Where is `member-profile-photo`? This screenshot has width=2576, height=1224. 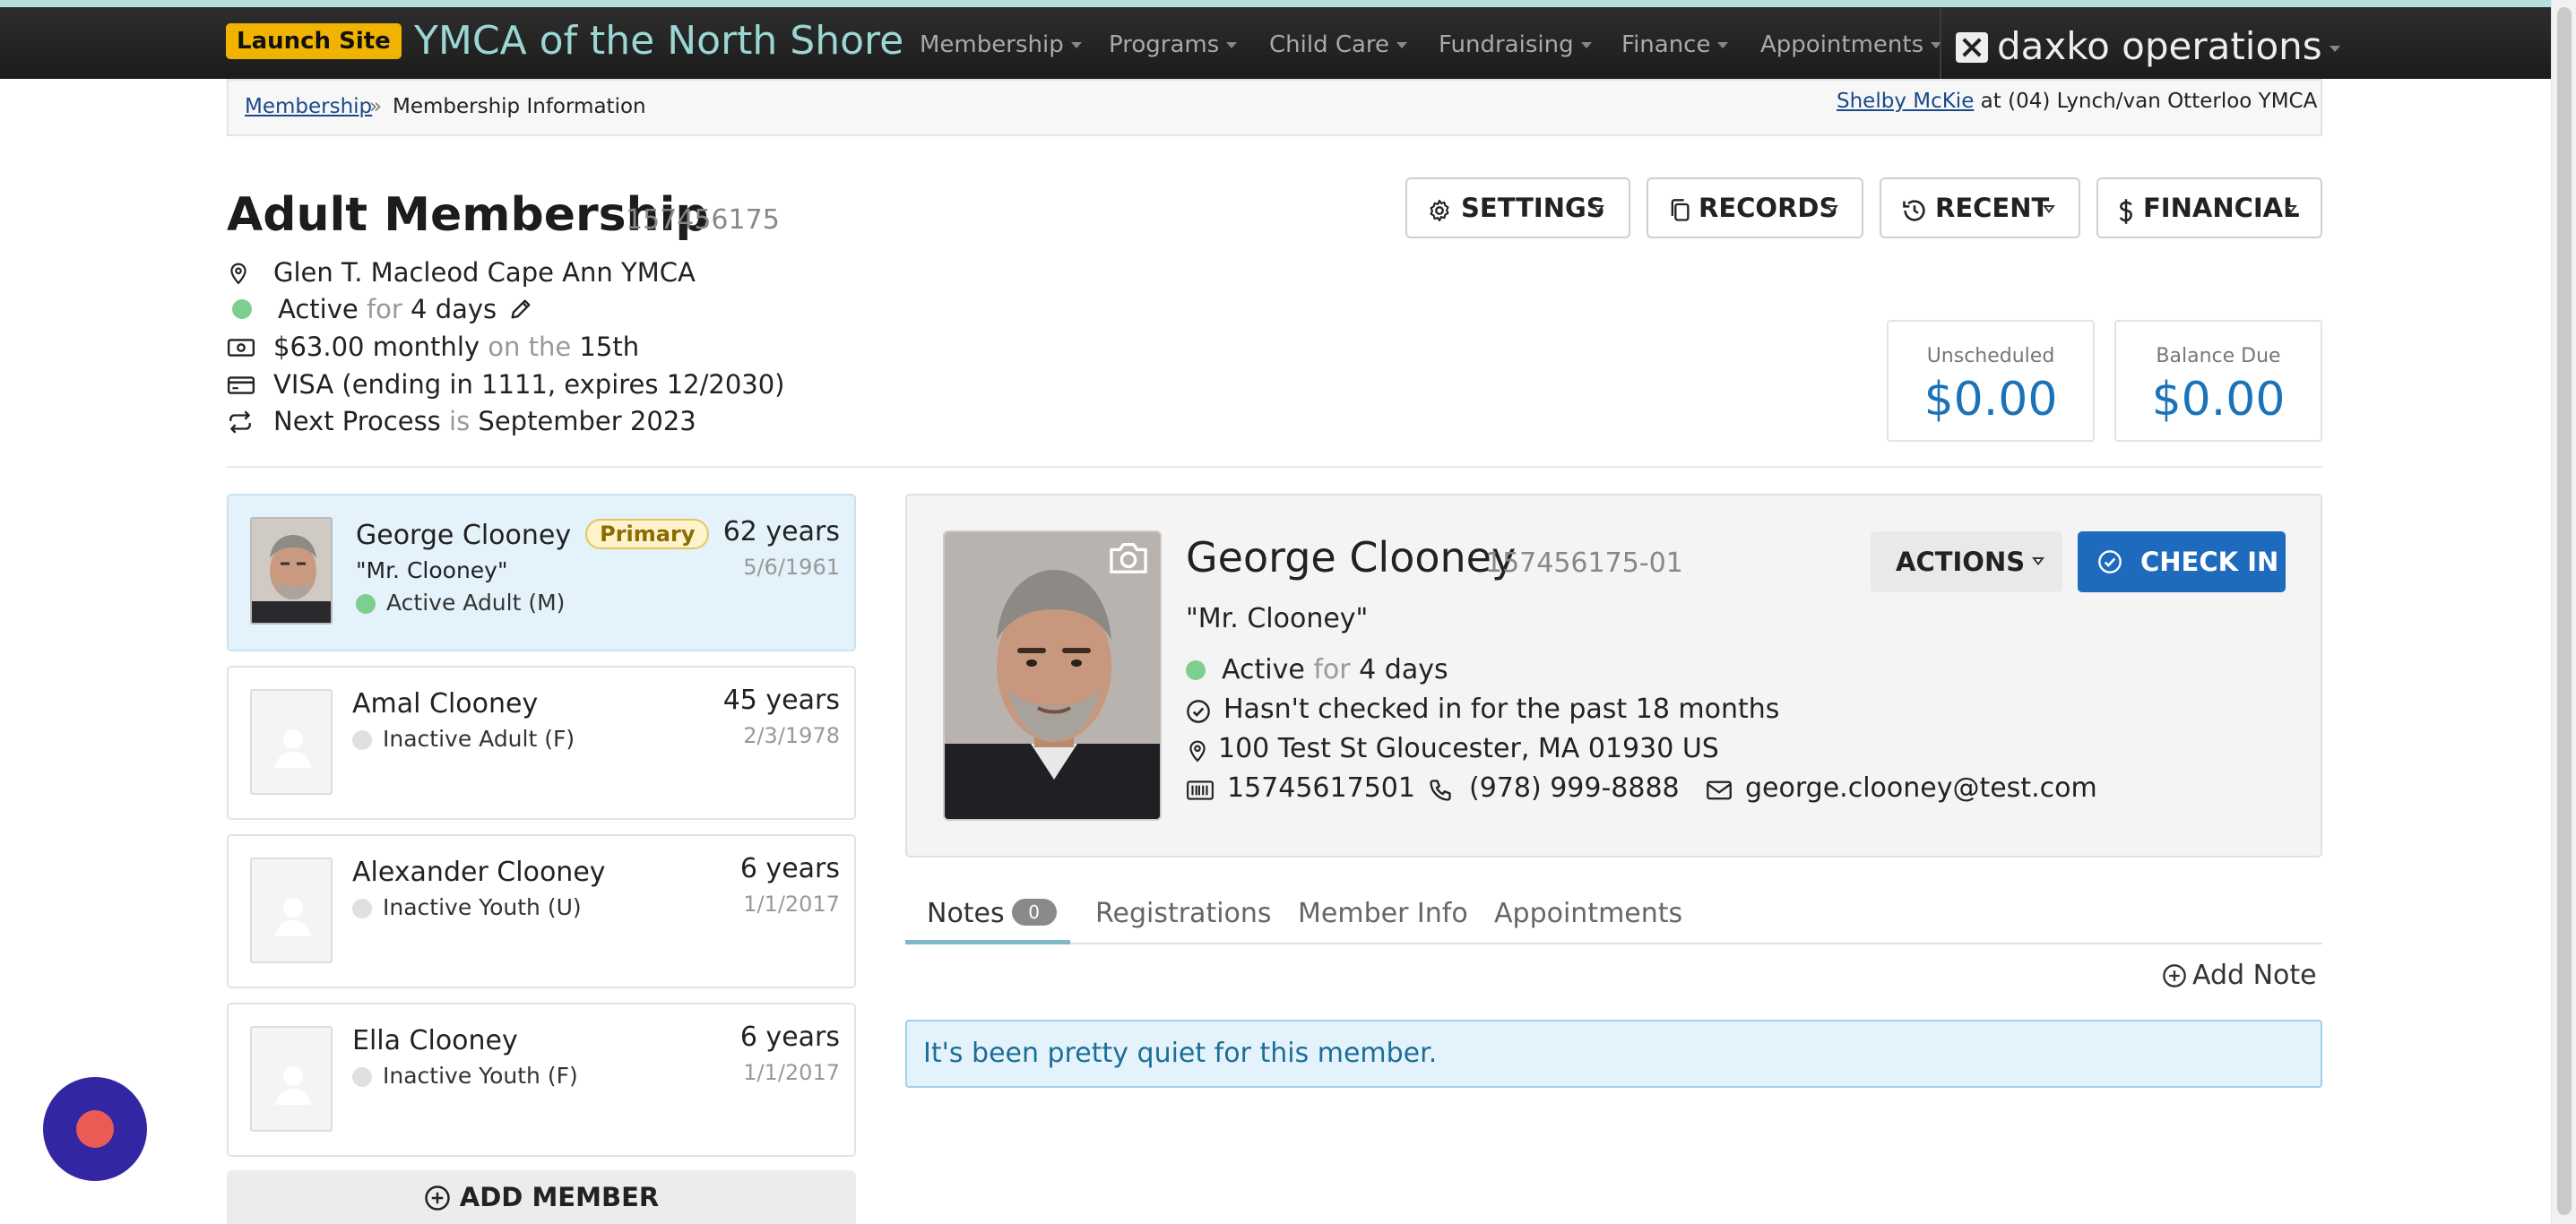 member-profile-photo is located at coordinates (1052, 676).